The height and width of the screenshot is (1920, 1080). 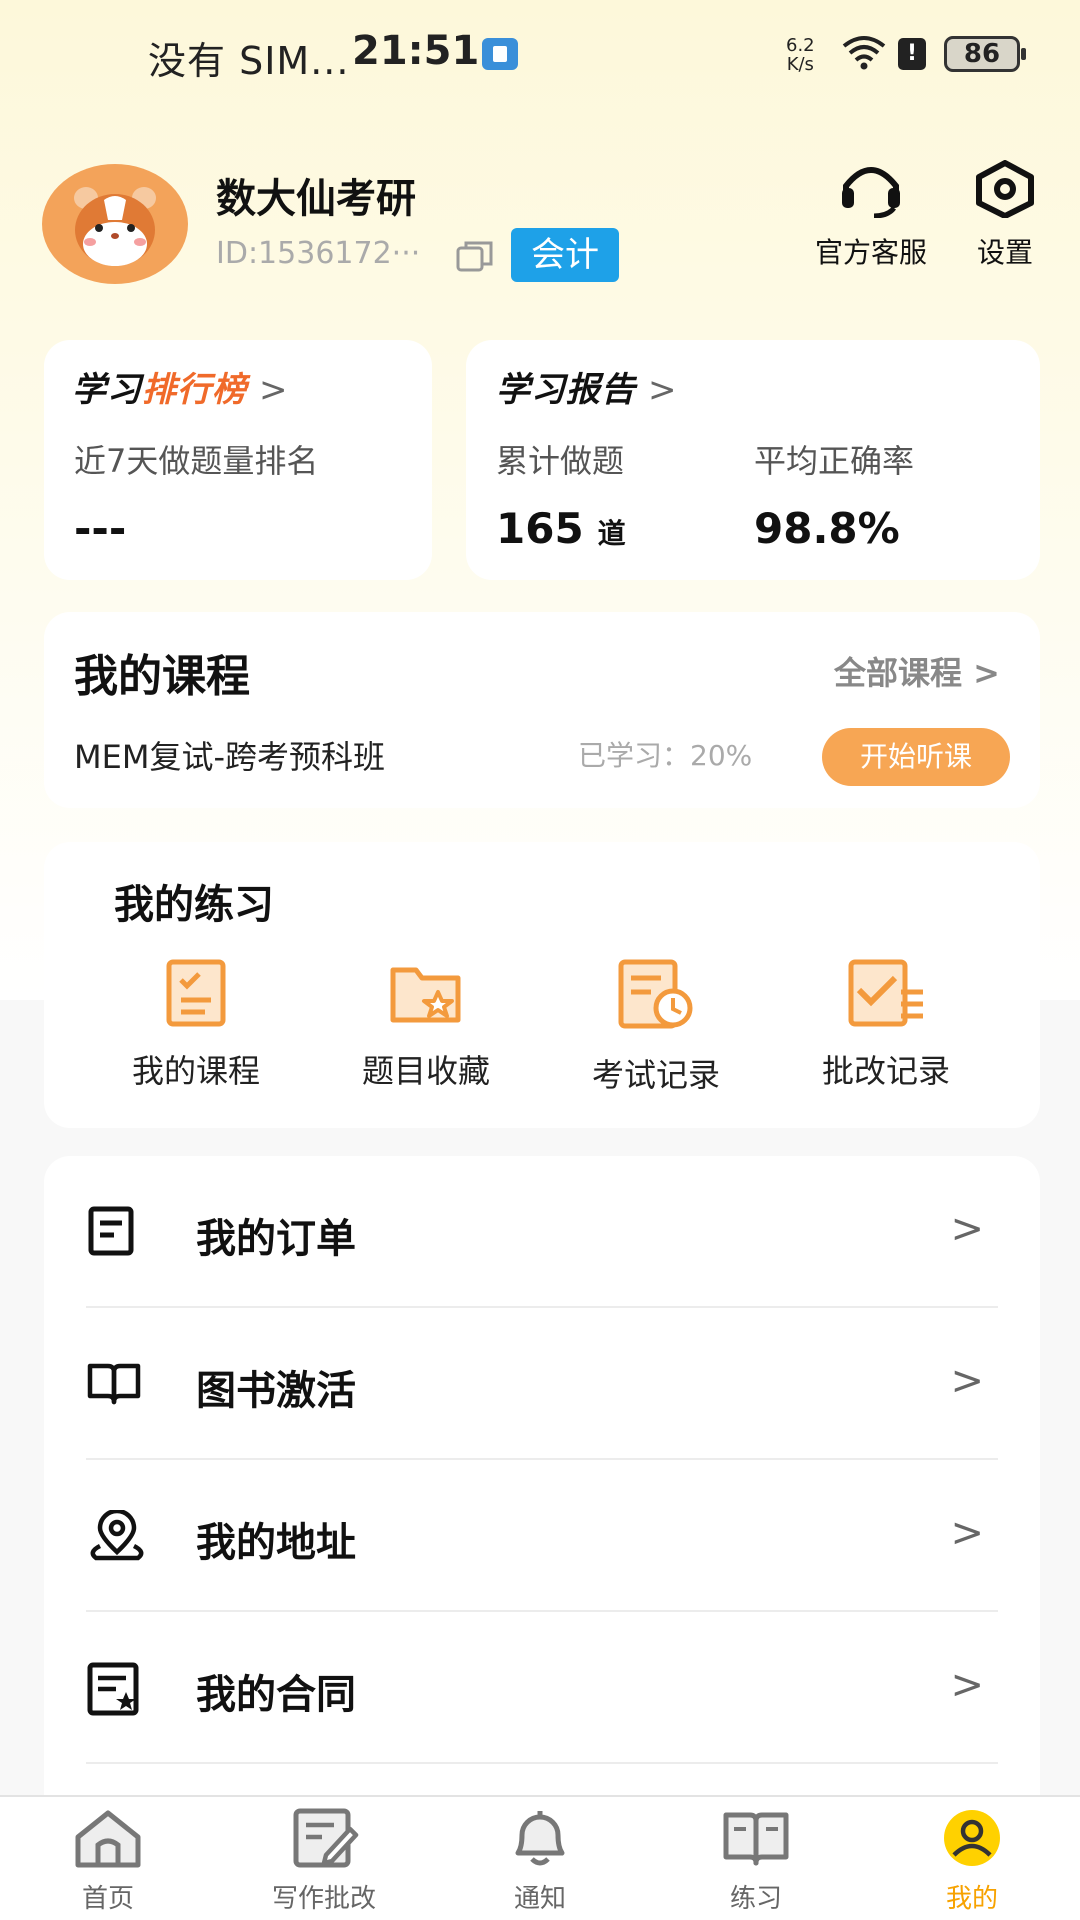 I want to click on my-courses-card: 我的课程 全部课程 > MEM复试-跨考预科班 已学习：20% 开始听课, so click(x=542, y=710).